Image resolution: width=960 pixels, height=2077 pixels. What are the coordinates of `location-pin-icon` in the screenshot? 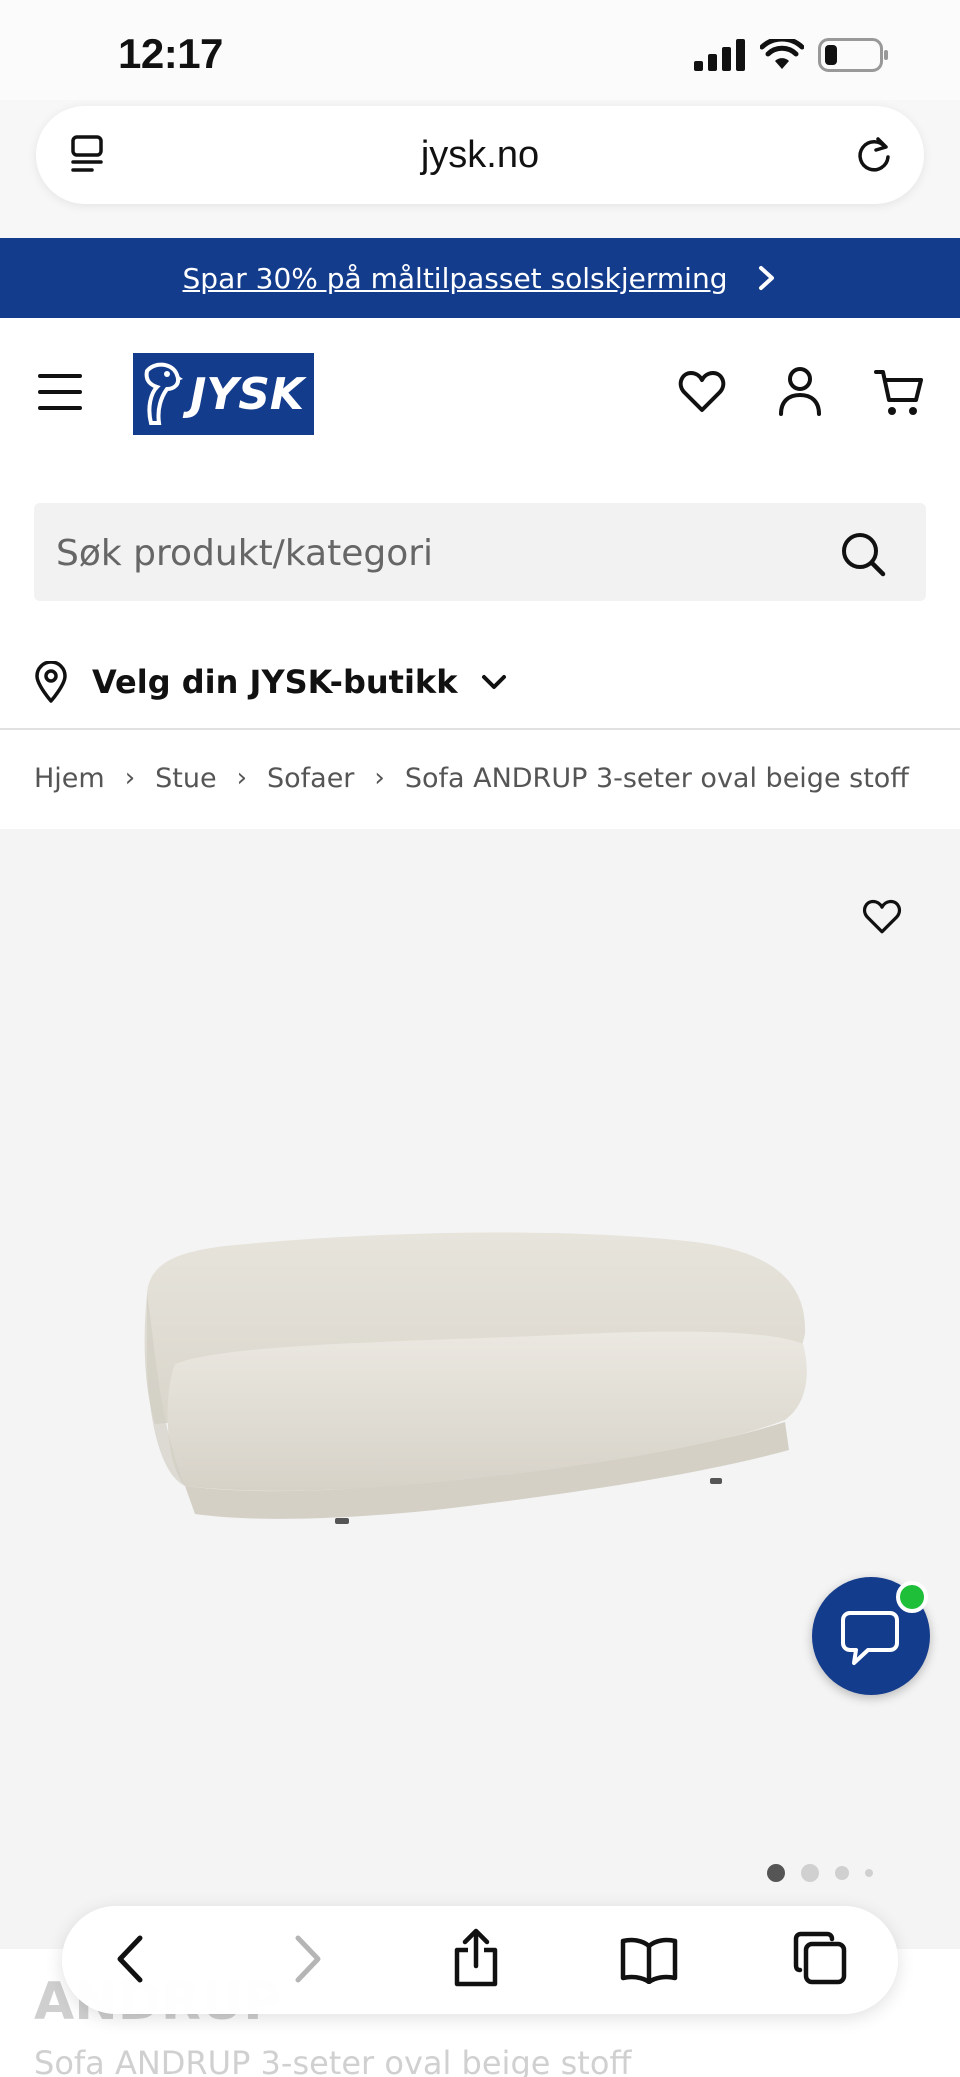 It's located at (51, 682).